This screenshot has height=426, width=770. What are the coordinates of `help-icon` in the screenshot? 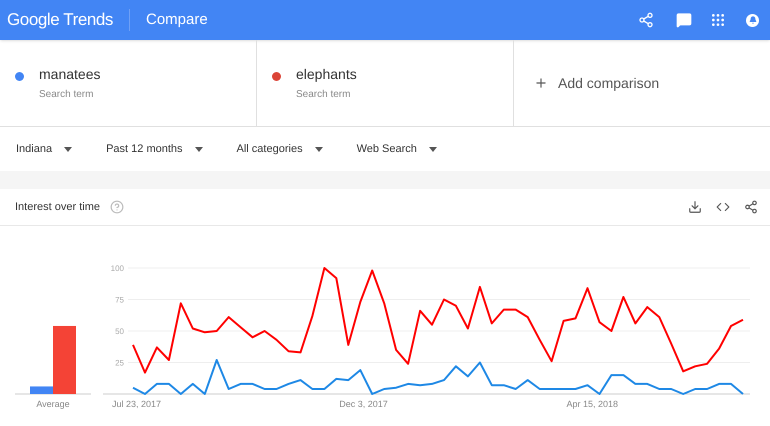 It's located at (117, 207).